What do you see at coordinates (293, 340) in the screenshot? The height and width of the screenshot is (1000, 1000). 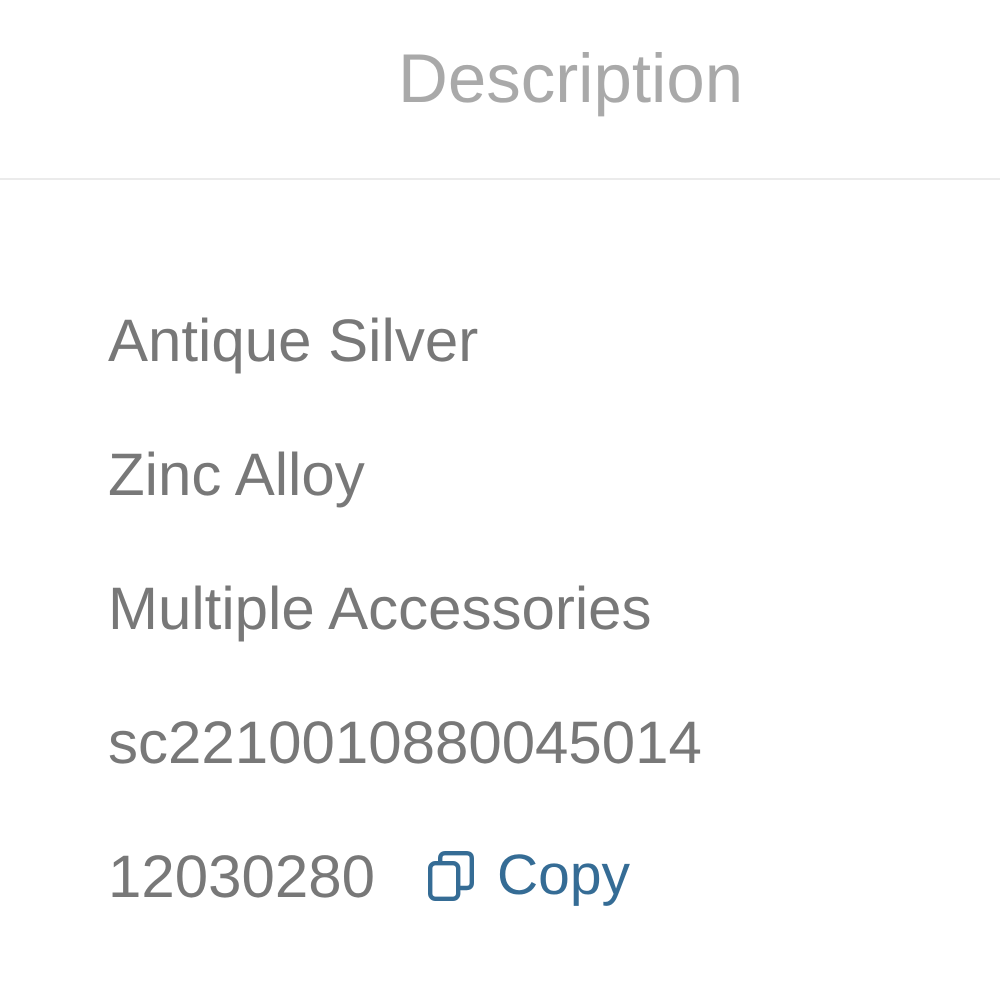 I see `detail-value: Antique Silver` at bounding box center [293, 340].